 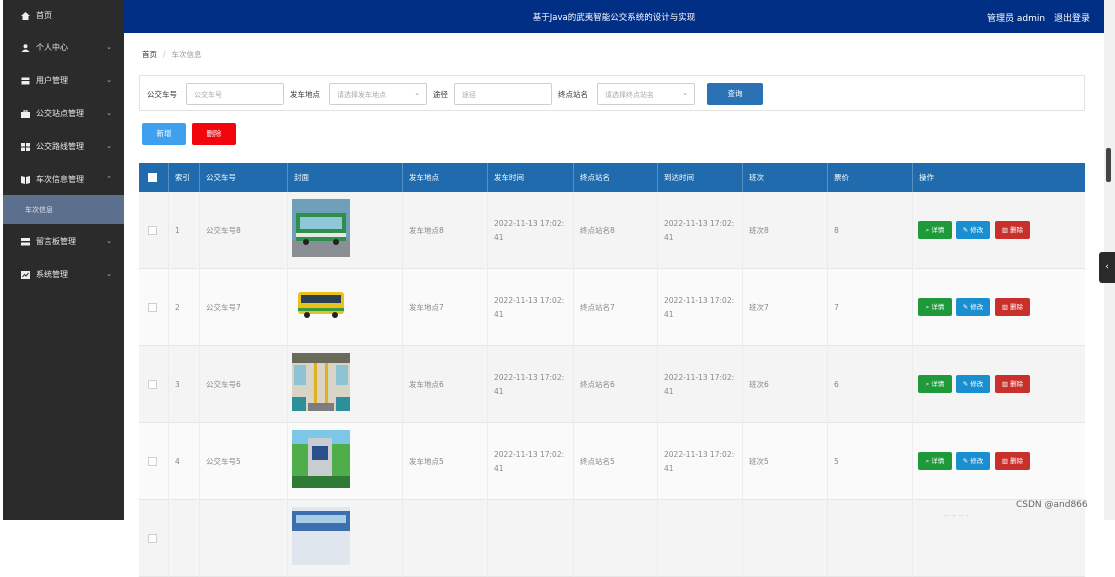 What do you see at coordinates (784, 384) in the screenshot?
I see `cell-shift: 班次6` at bounding box center [784, 384].